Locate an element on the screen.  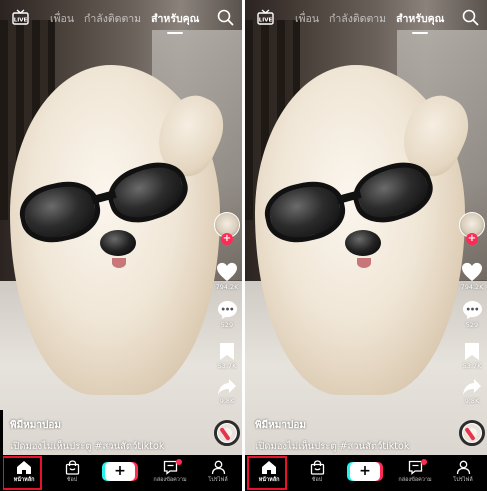
frame-edge is located at coordinates (1, 450).